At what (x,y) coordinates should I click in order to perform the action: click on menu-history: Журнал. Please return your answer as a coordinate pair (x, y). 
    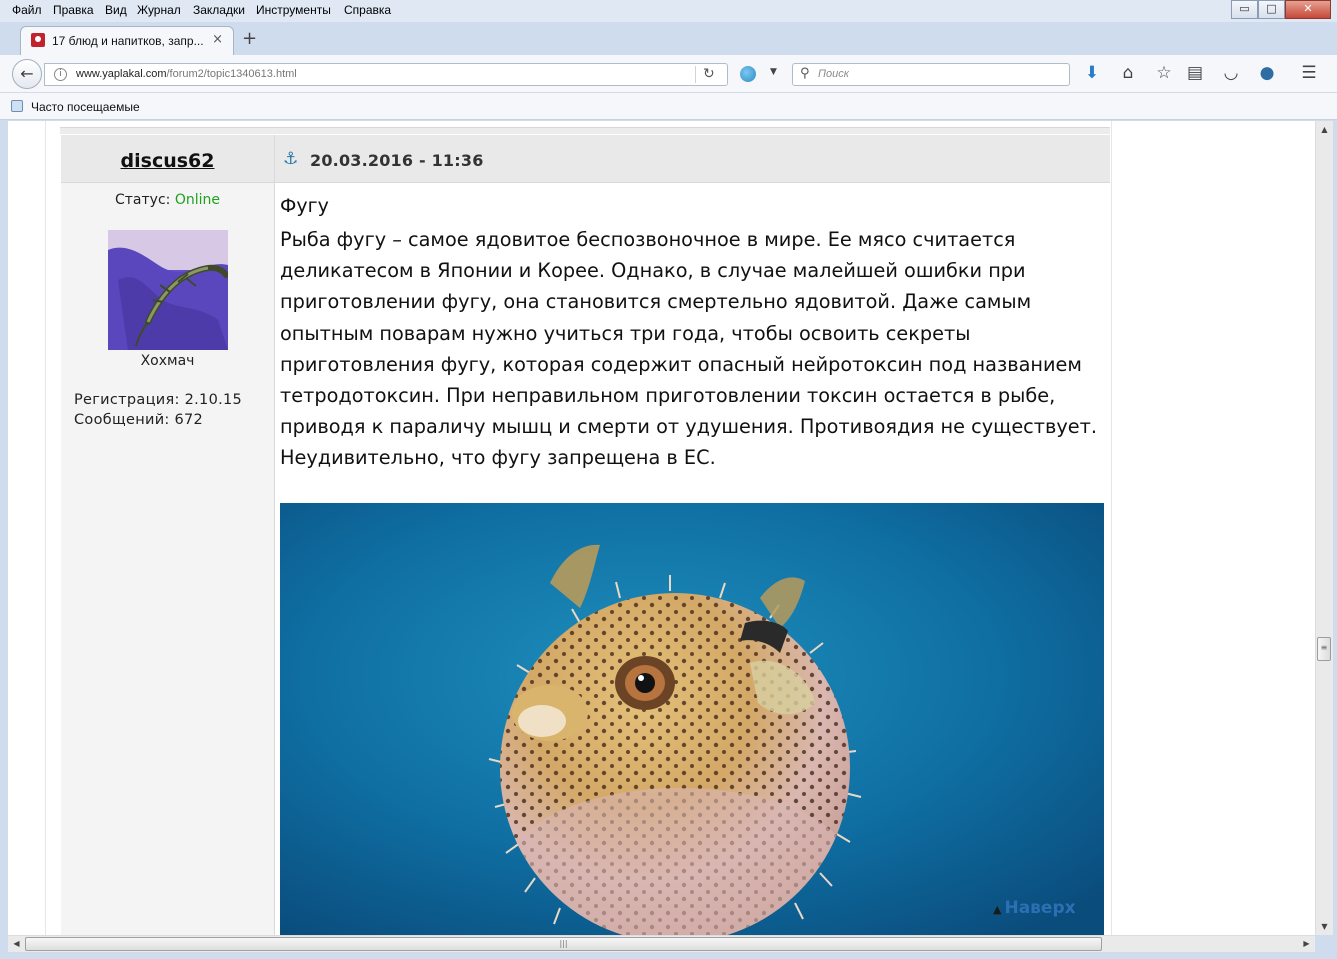
    Looking at the image, I should click on (159, 10).